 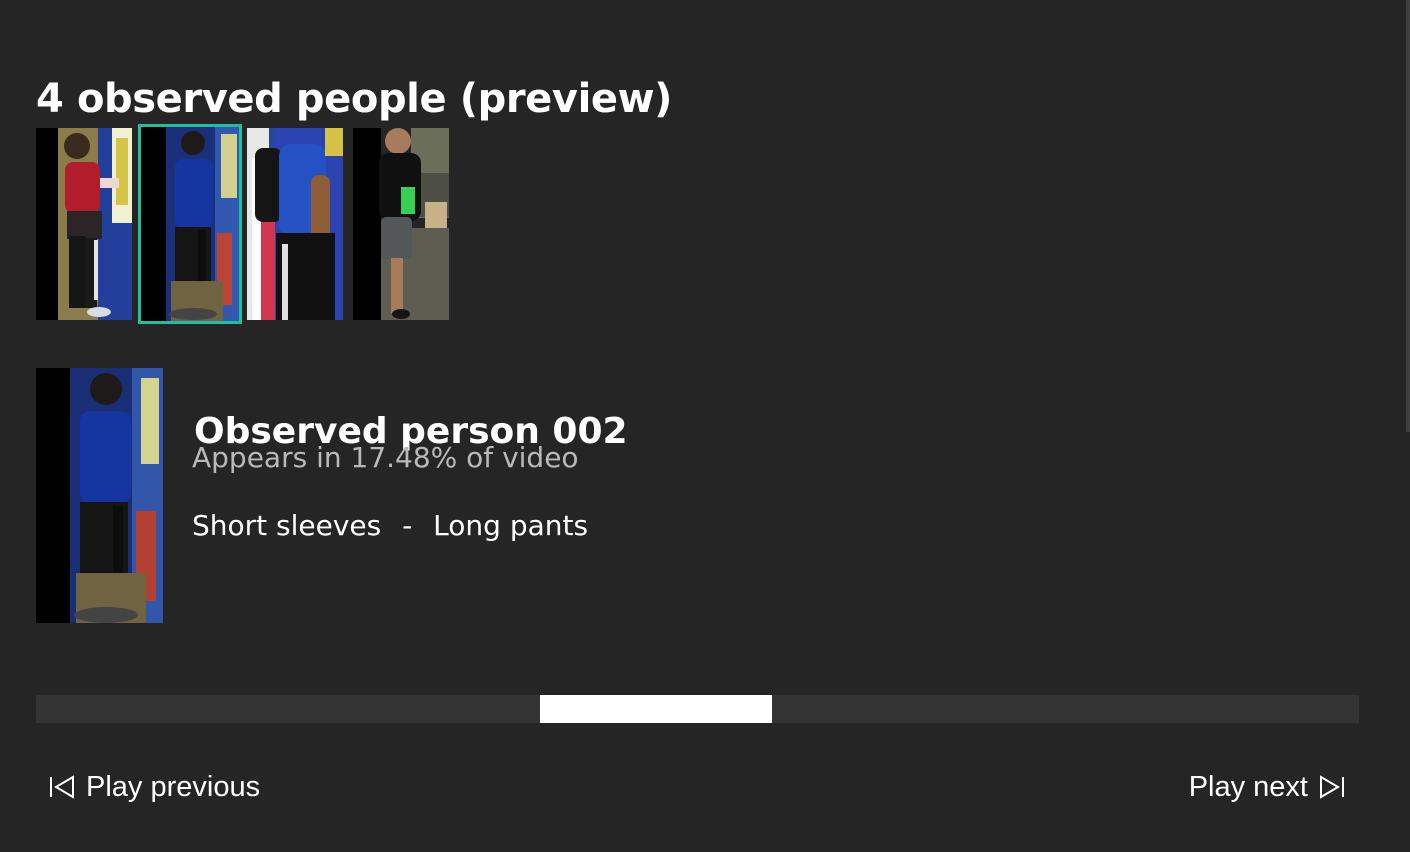 I want to click on person-thumbnail-red-shirt-icon, so click(x=84, y=224).